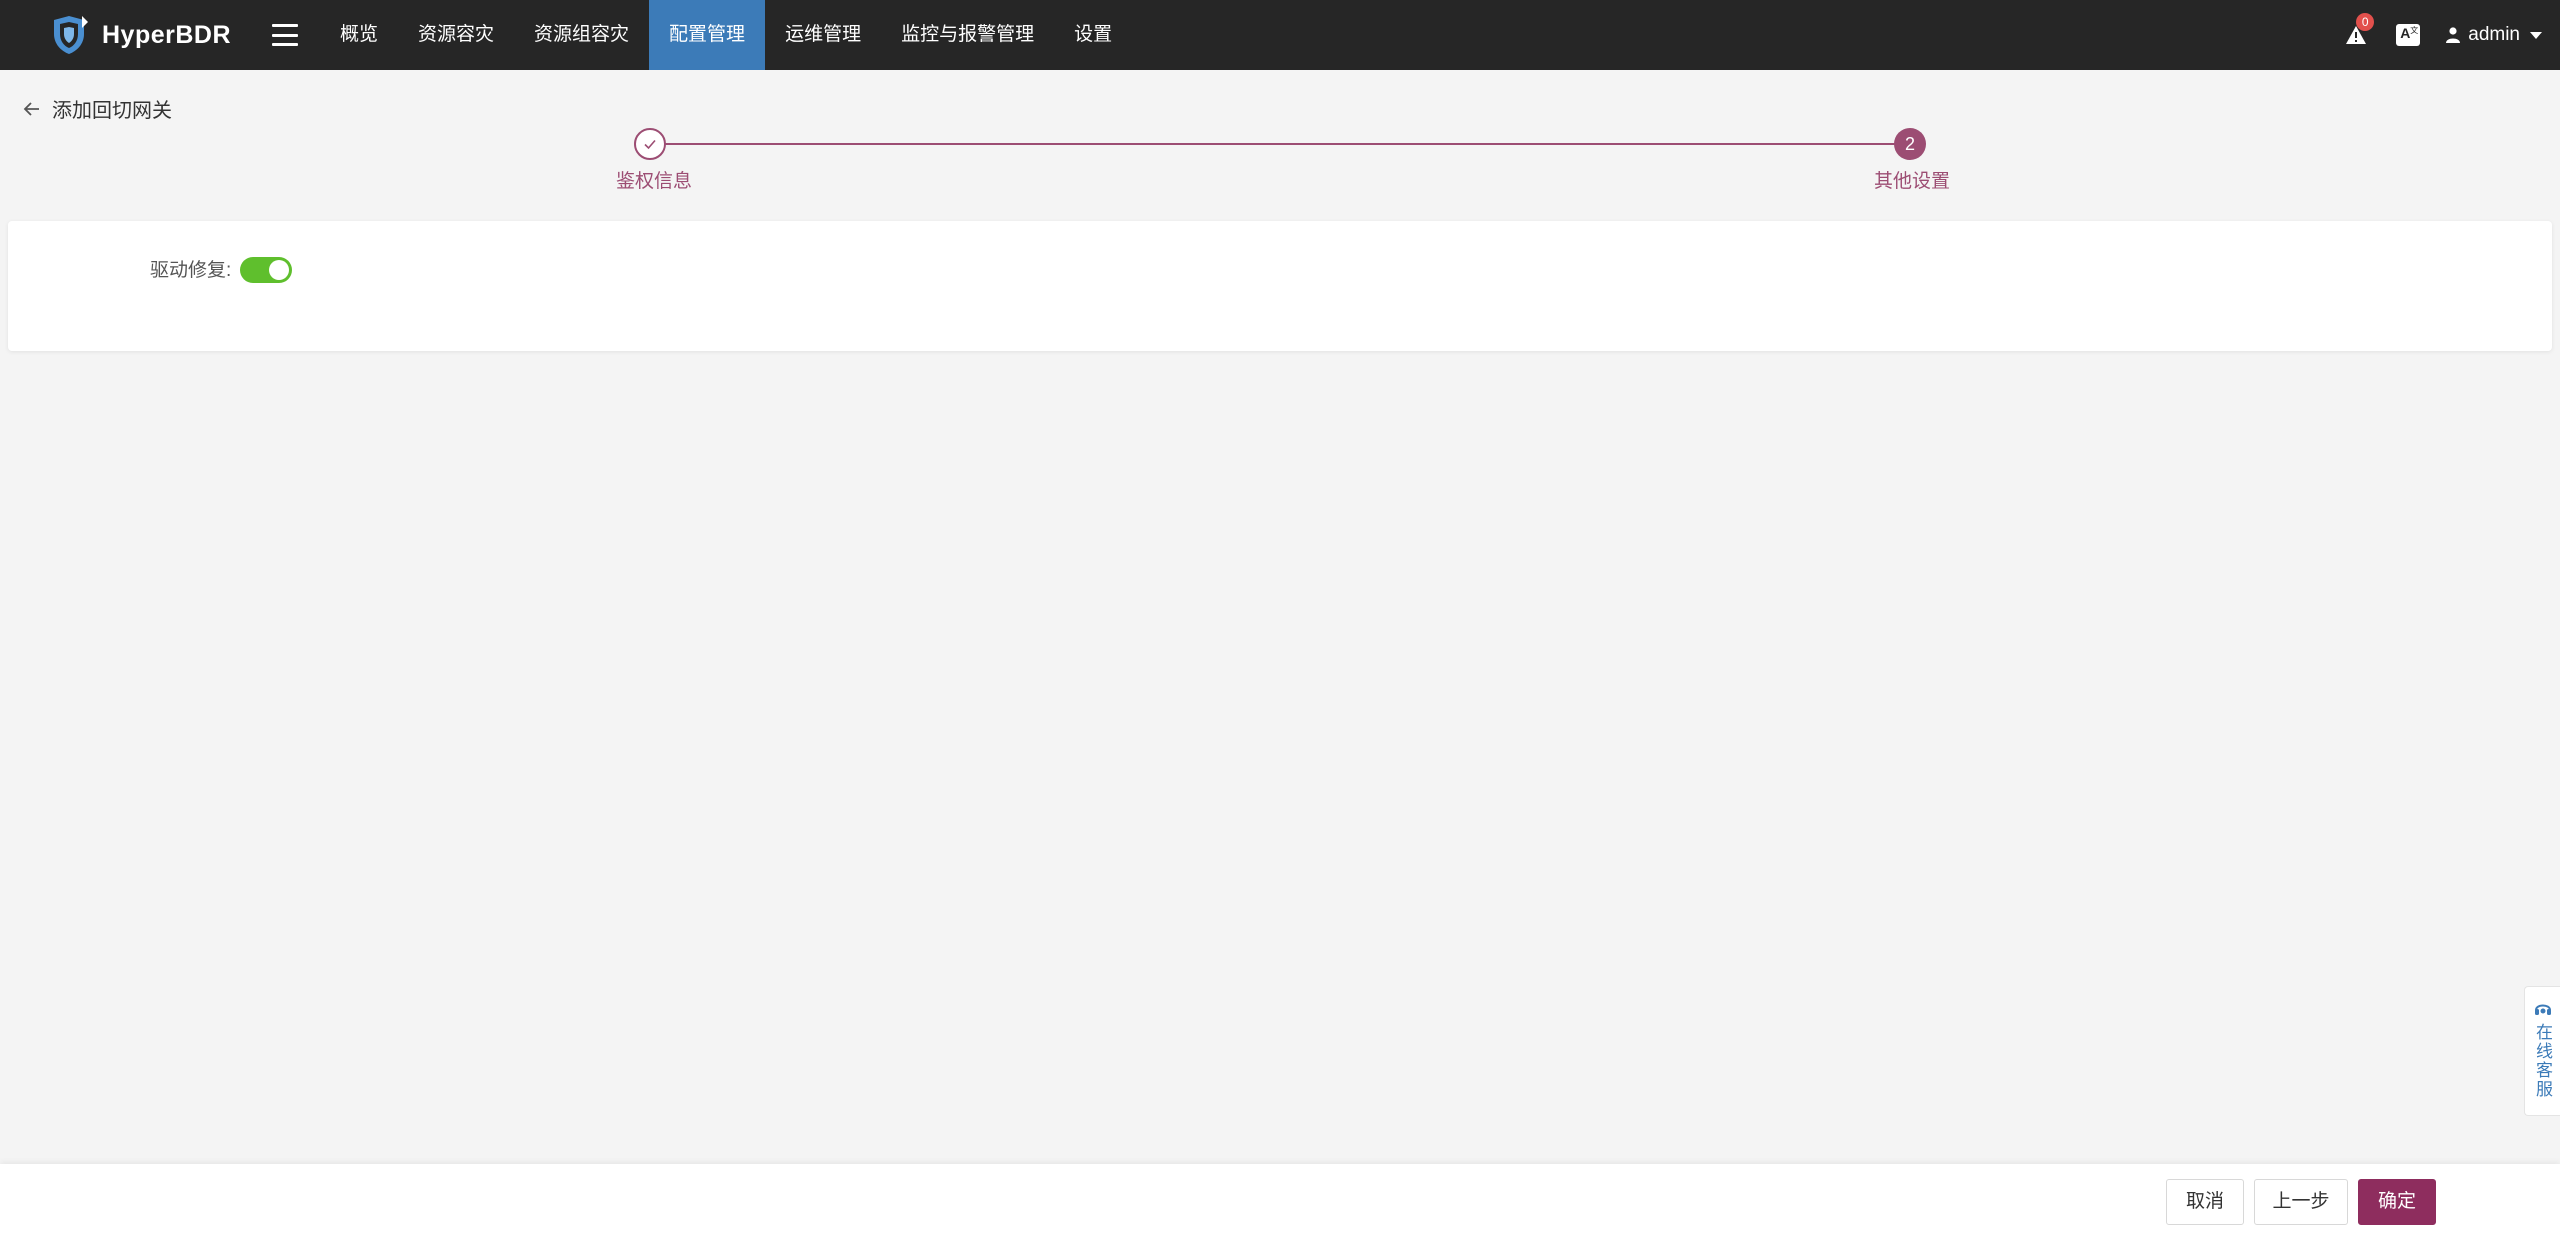 This screenshot has width=2560, height=1240. What do you see at coordinates (581, 35) in the screenshot?
I see `nav-item-resource-group-dr: 资源组容灾` at bounding box center [581, 35].